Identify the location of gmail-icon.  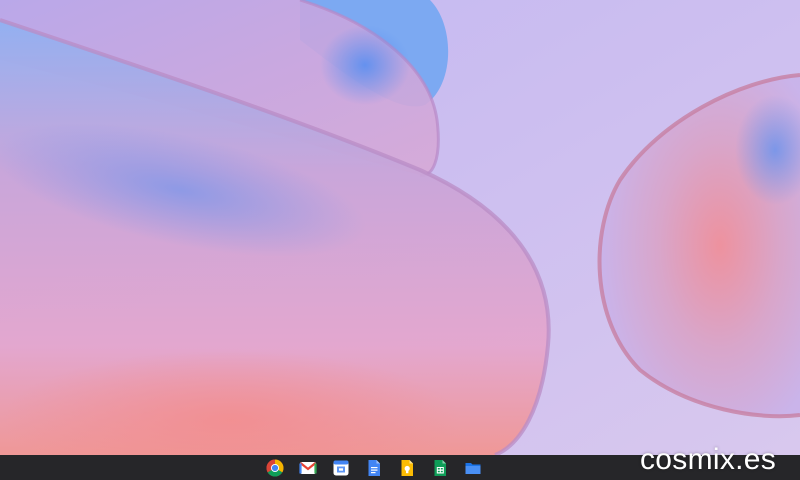
(307, 467).